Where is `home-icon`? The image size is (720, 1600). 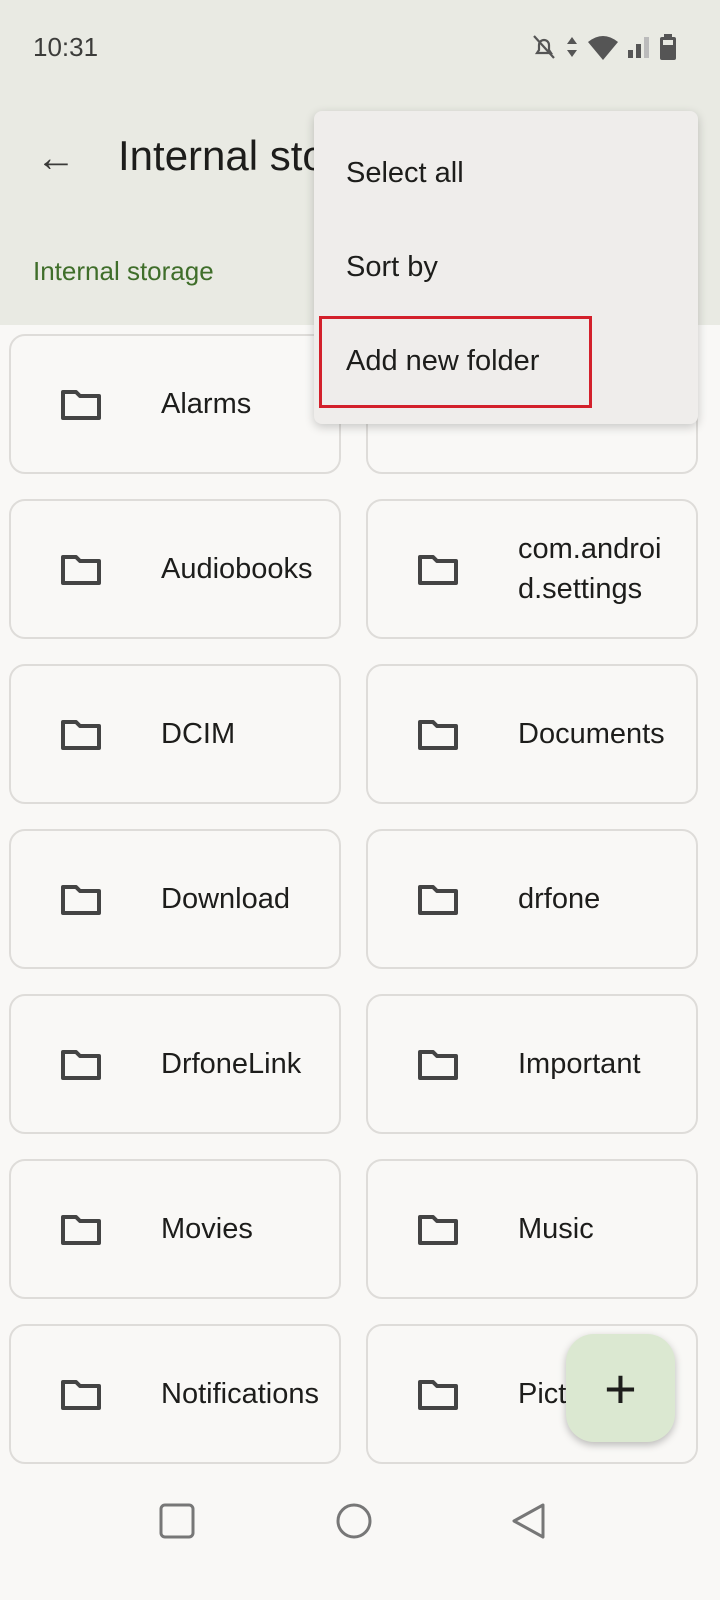 home-icon is located at coordinates (354, 1521).